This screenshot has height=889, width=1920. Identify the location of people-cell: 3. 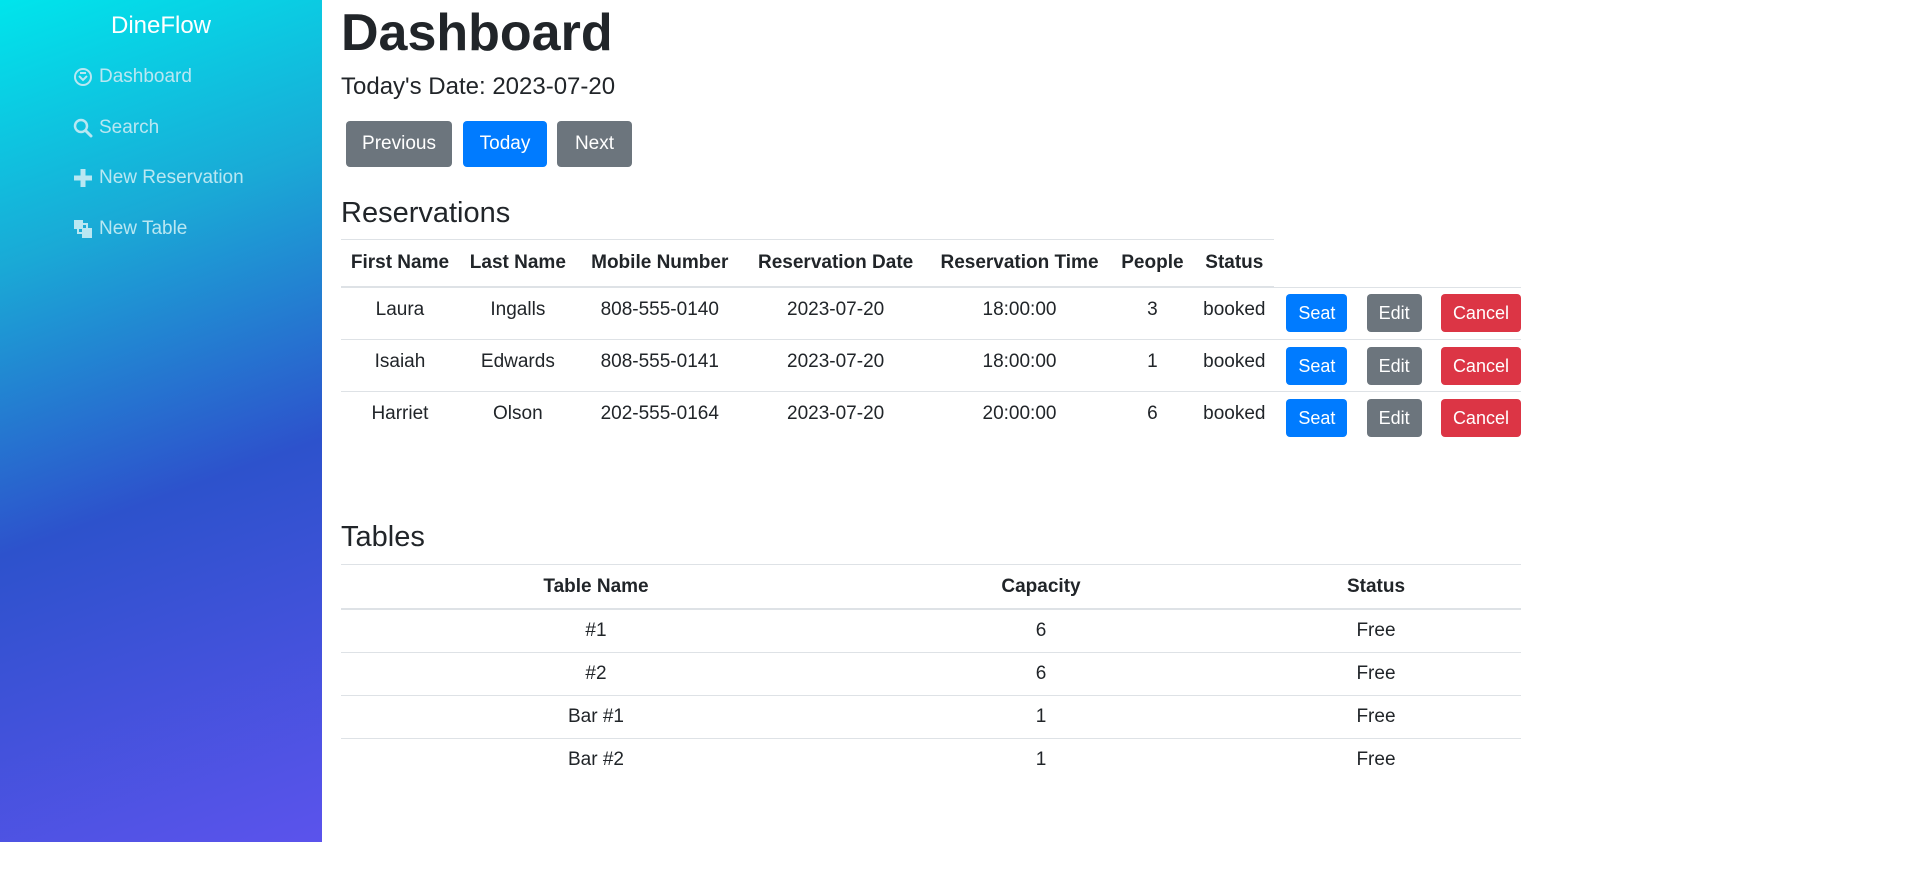
(1152, 313).